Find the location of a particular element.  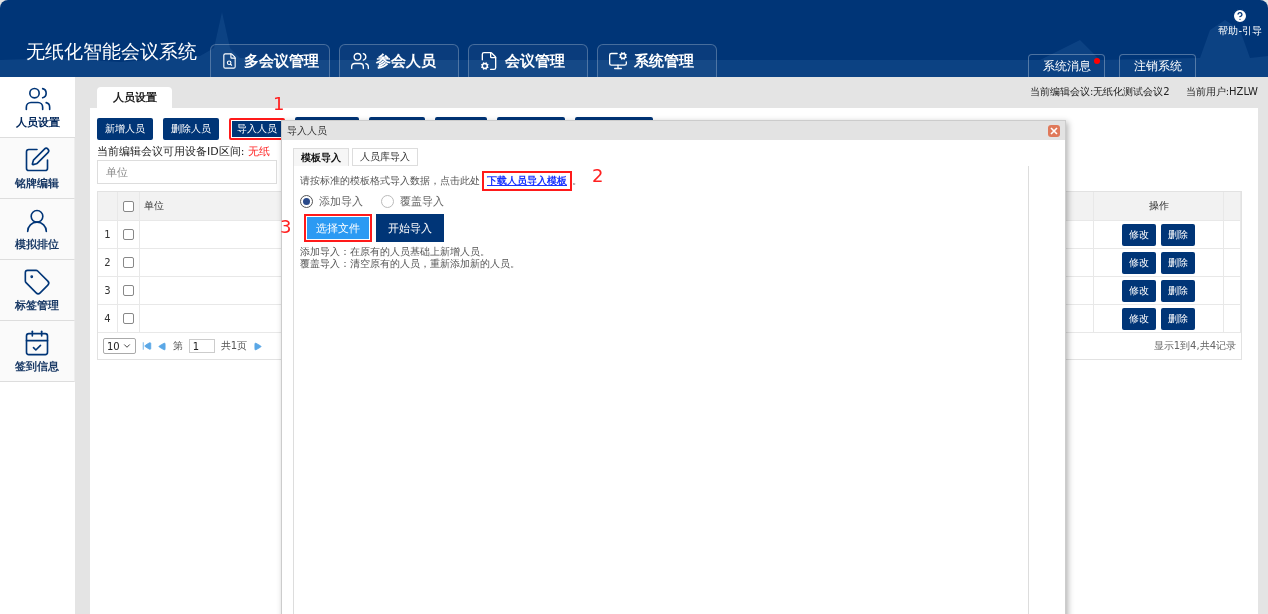

instruction-text: 请按标准的模板格式导入数据，点击此处 is located at coordinates (390, 181).